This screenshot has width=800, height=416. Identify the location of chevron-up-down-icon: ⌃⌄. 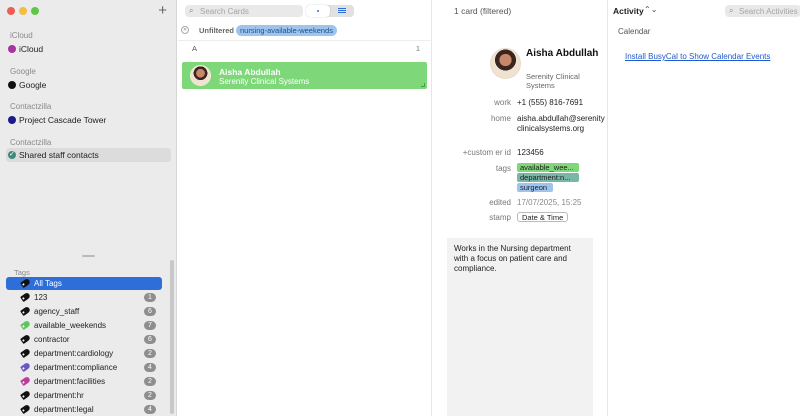
(650, 9).